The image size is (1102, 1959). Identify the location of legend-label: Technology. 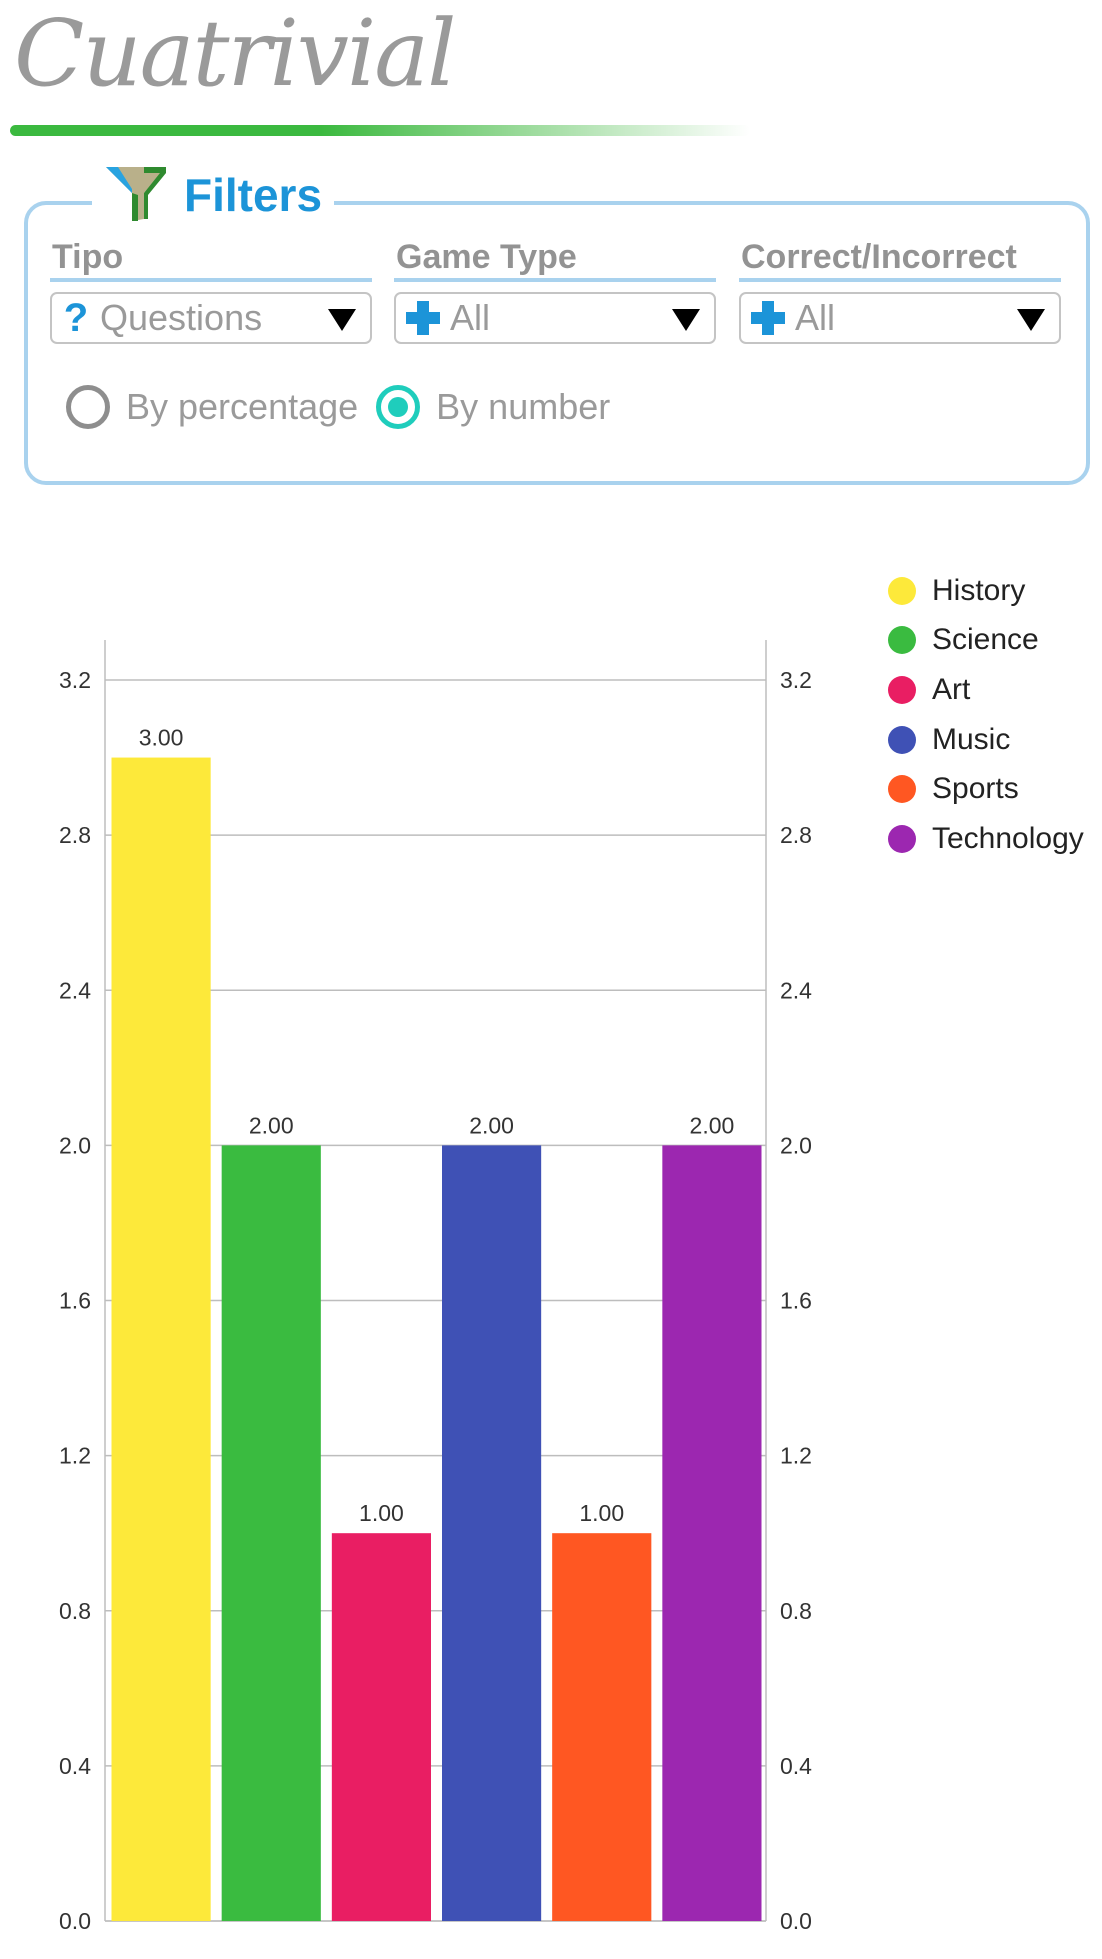
(1008, 838).